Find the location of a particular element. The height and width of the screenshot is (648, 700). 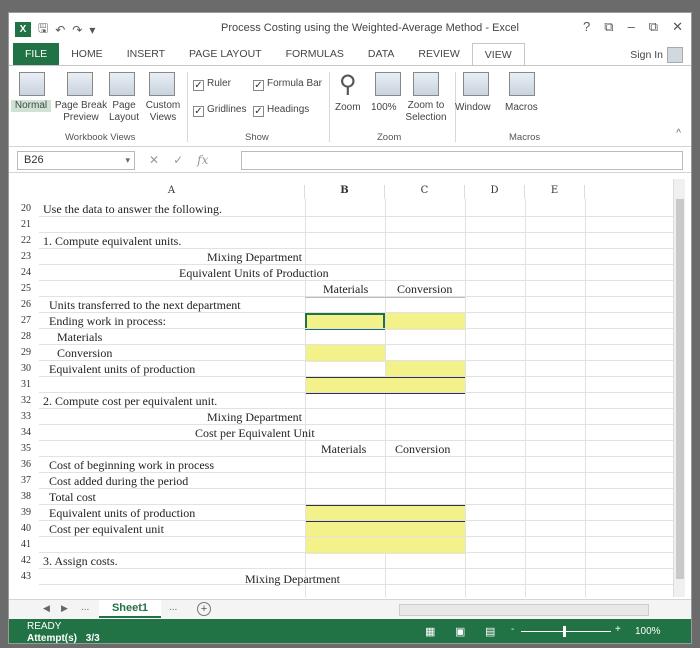

scroll-thumb is located at coordinates (680, 389).